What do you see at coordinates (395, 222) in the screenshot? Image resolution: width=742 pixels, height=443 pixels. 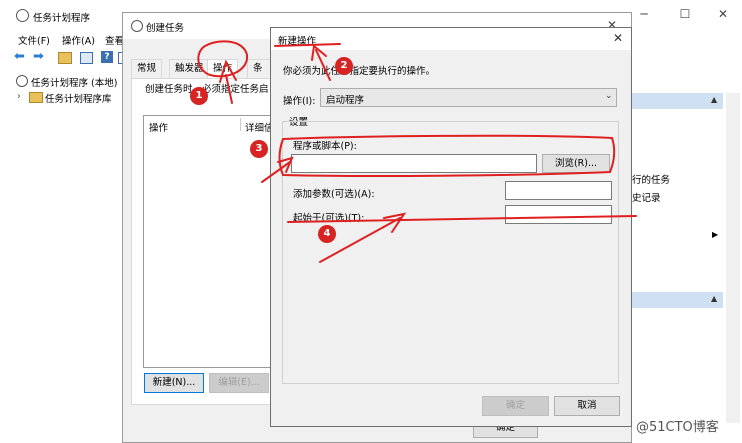 I see `arrow-4-head` at bounding box center [395, 222].